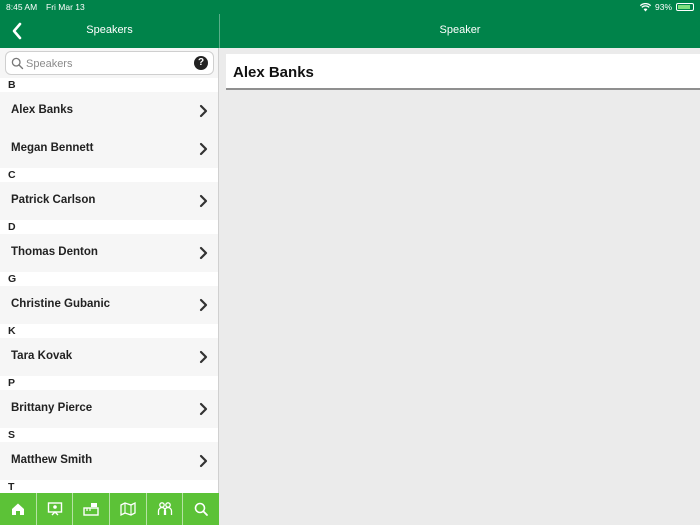 The width and height of the screenshot is (700, 525). Describe the element at coordinates (109, 201) in the screenshot. I see `speaker-row: Patrick Carlson` at that location.